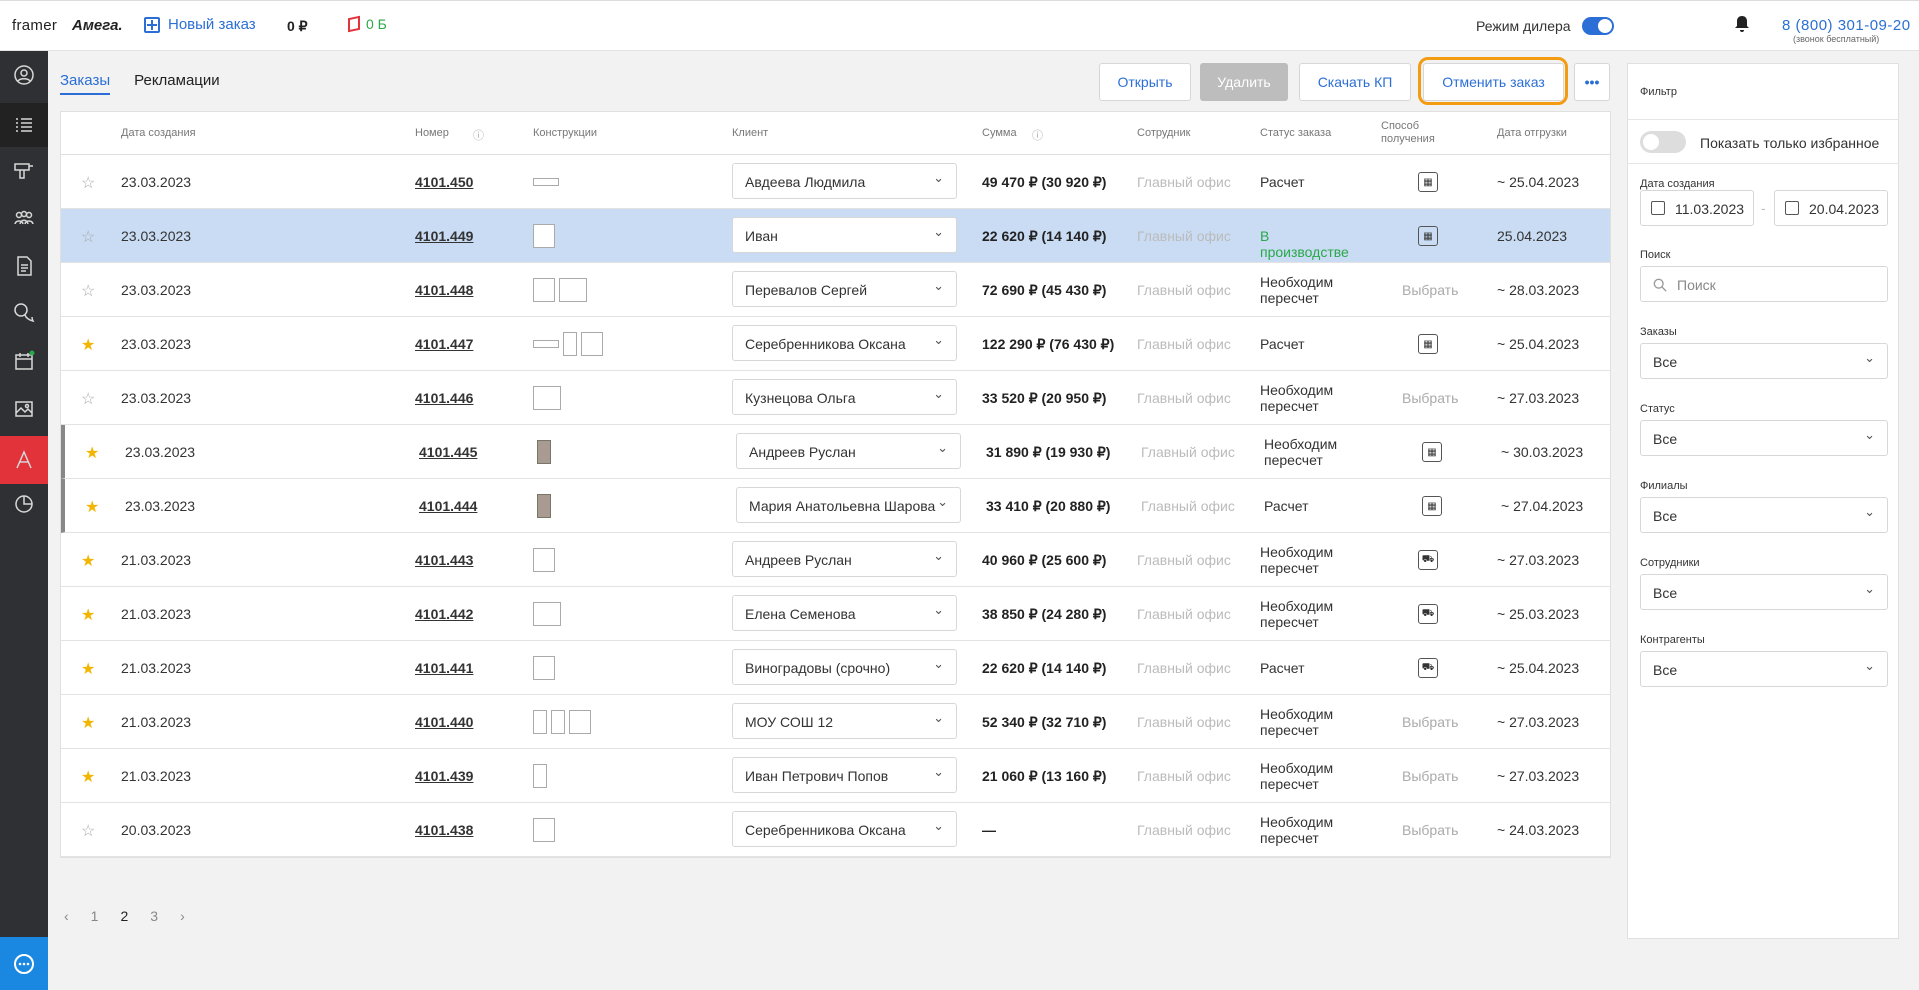  Describe the element at coordinates (1764, 438) in the screenshot. I see `status-select: Все` at that location.